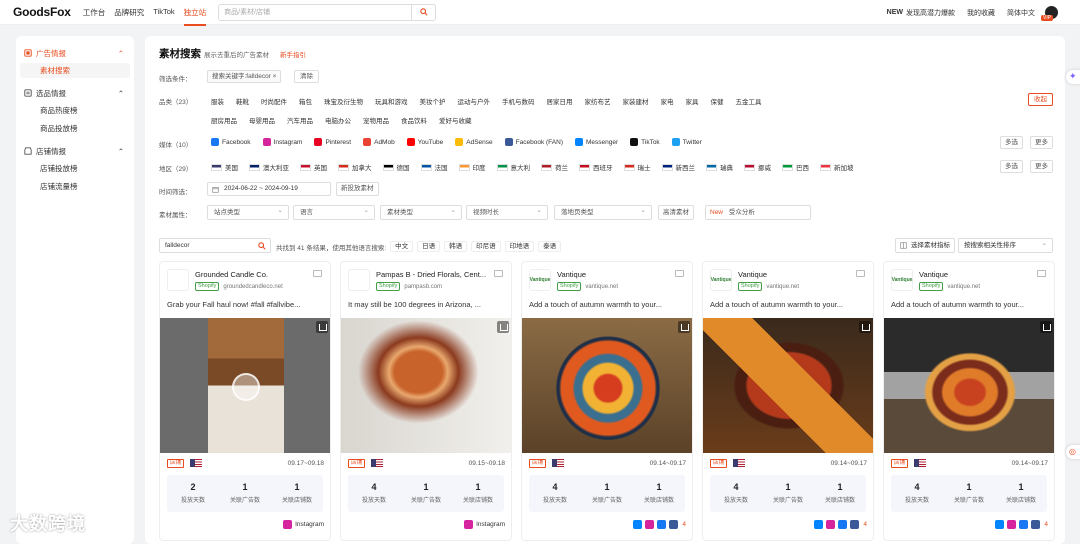  Describe the element at coordinates (837, 167) in the screenshot. I see `region-item: 新加坡` at that location.